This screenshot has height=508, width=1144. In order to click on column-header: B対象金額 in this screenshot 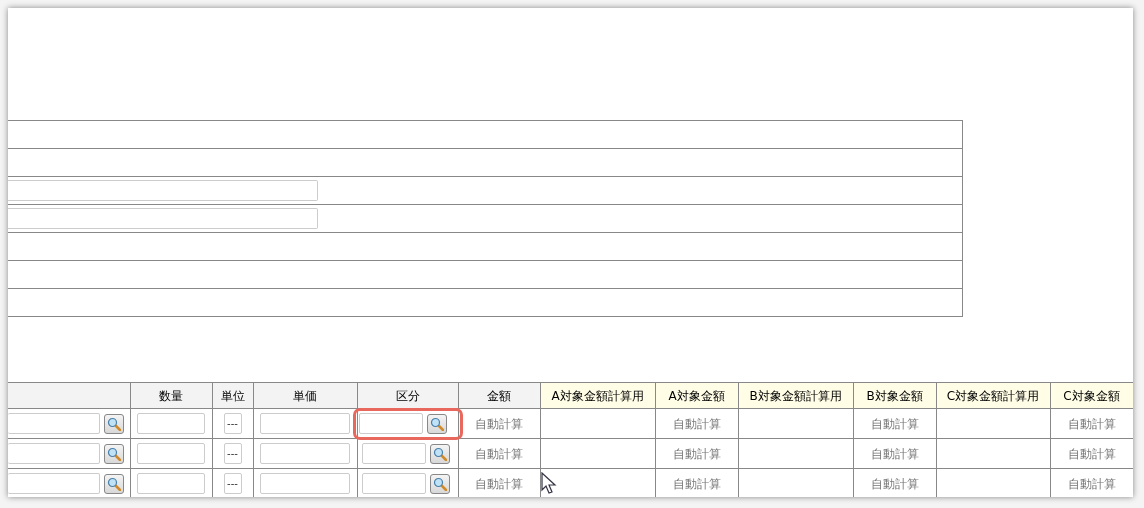, I will do `click(894, 395)`.